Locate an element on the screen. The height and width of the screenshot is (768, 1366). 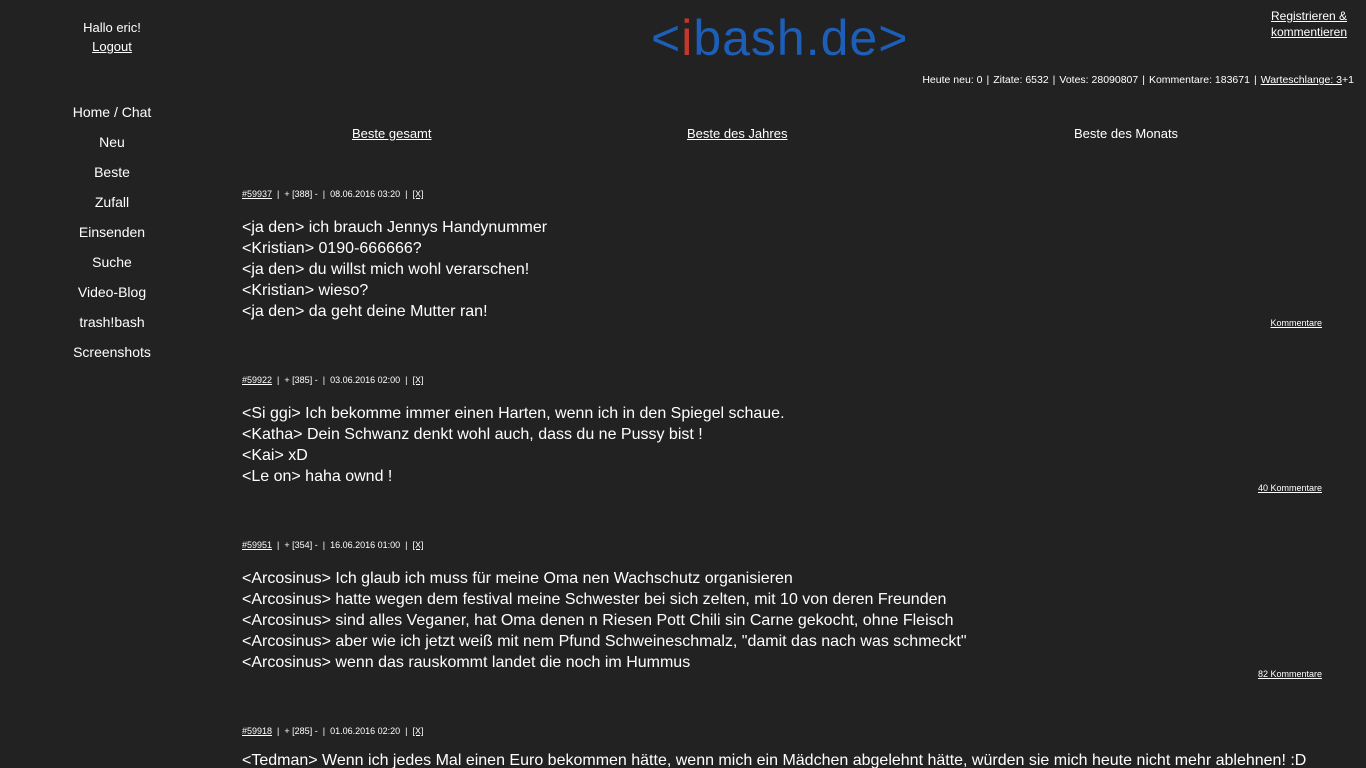
nav-home-chat: Home / Chat is located at coordinates (112, 112).